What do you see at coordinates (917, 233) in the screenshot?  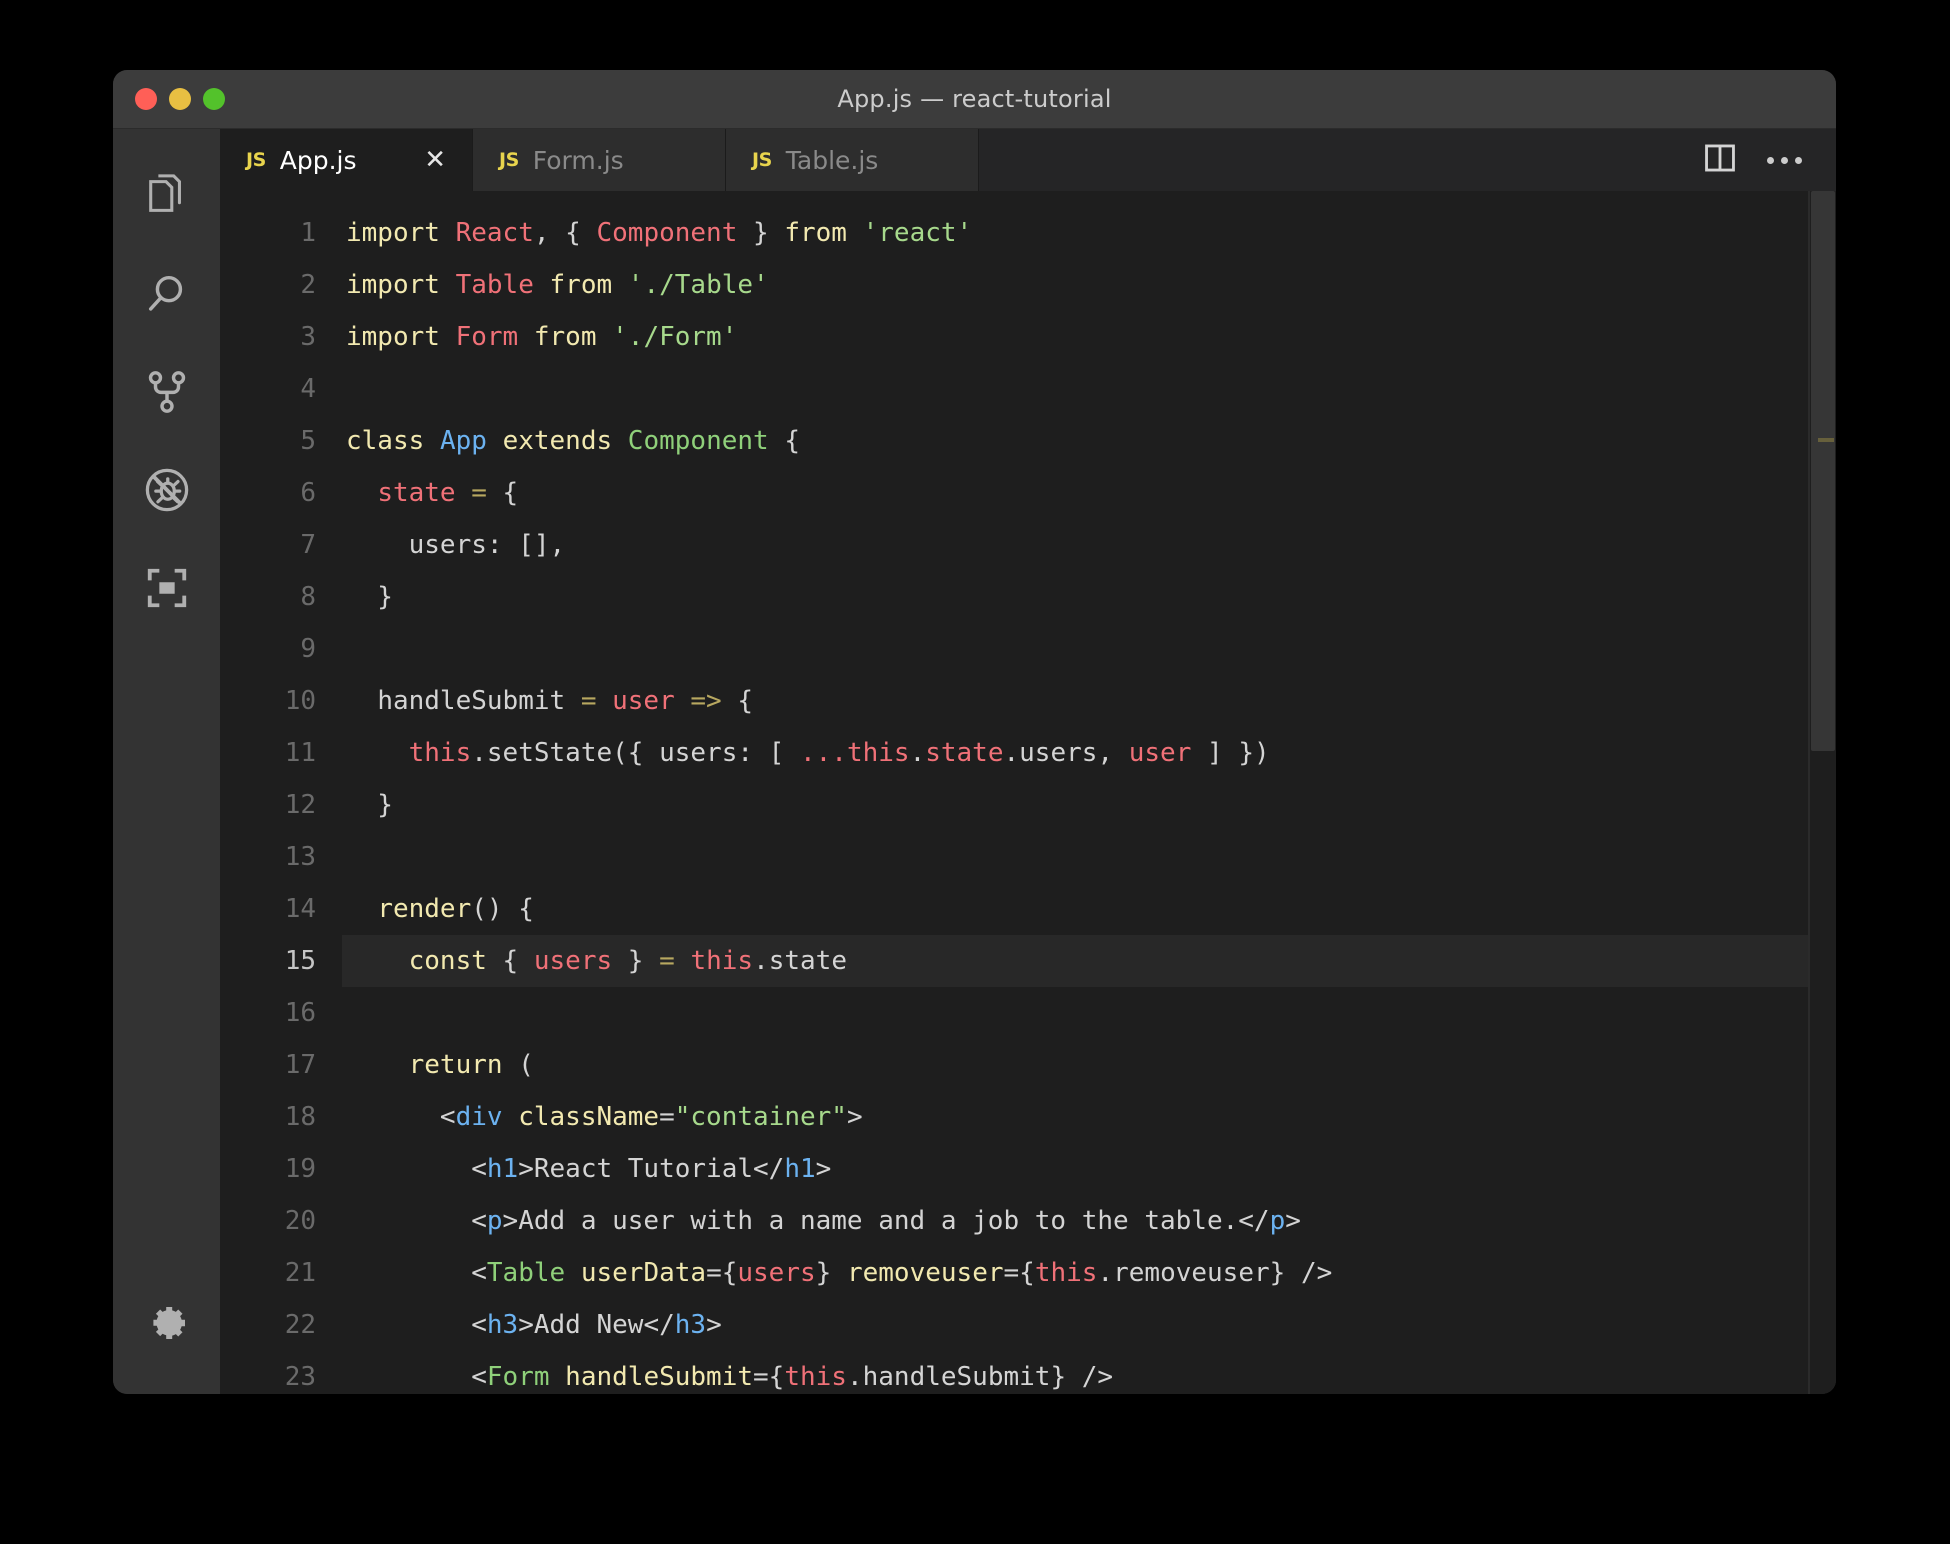 I see `code-token: 'react'` at bounding box center [917, 233].